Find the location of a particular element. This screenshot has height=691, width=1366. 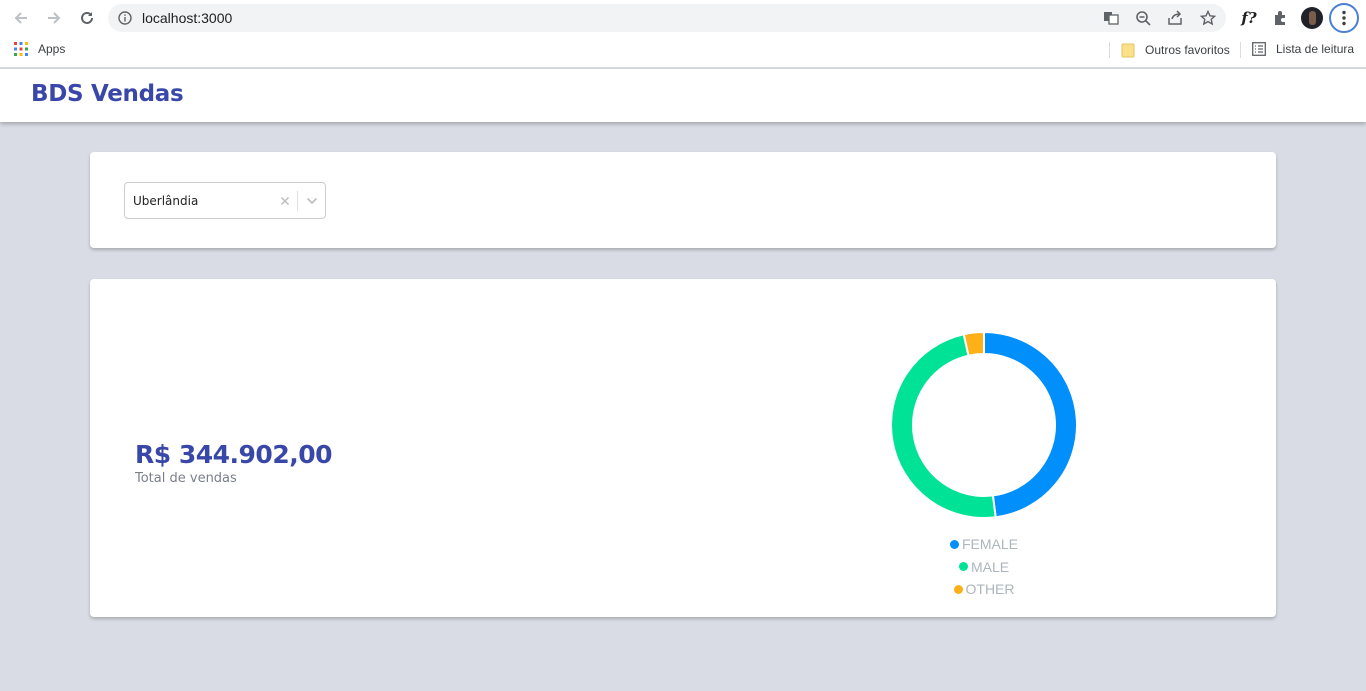

donut-slice-female is located at coordinates (1030, 424).